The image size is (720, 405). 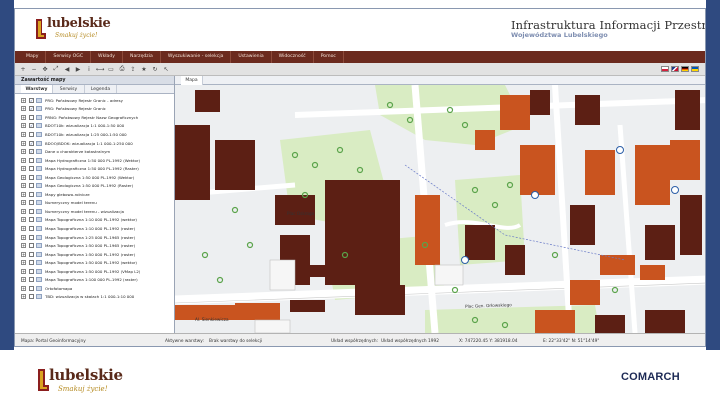 What do you see at coordinates (155, 69) in the screenshot?
I see `refresh-icon: ↻` at bounding box center [155, 69].